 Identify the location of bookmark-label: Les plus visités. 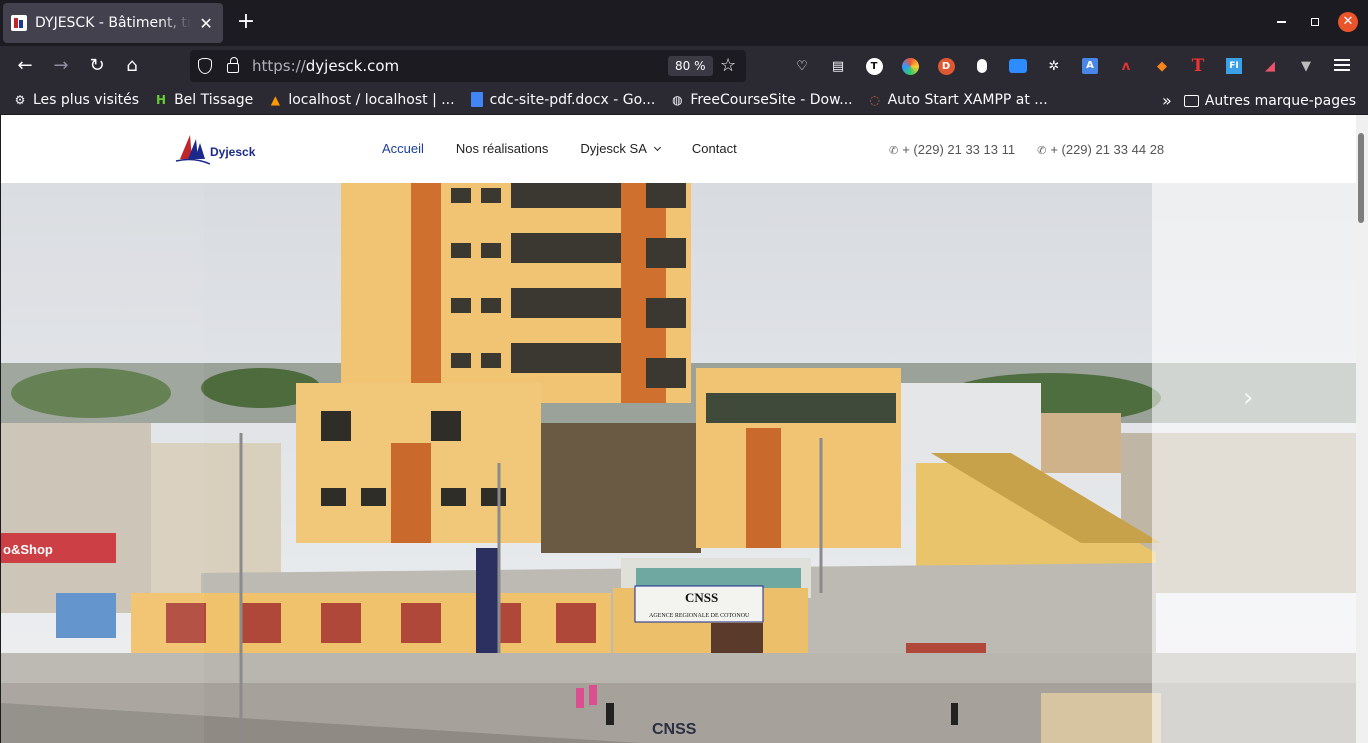
(86, 100).